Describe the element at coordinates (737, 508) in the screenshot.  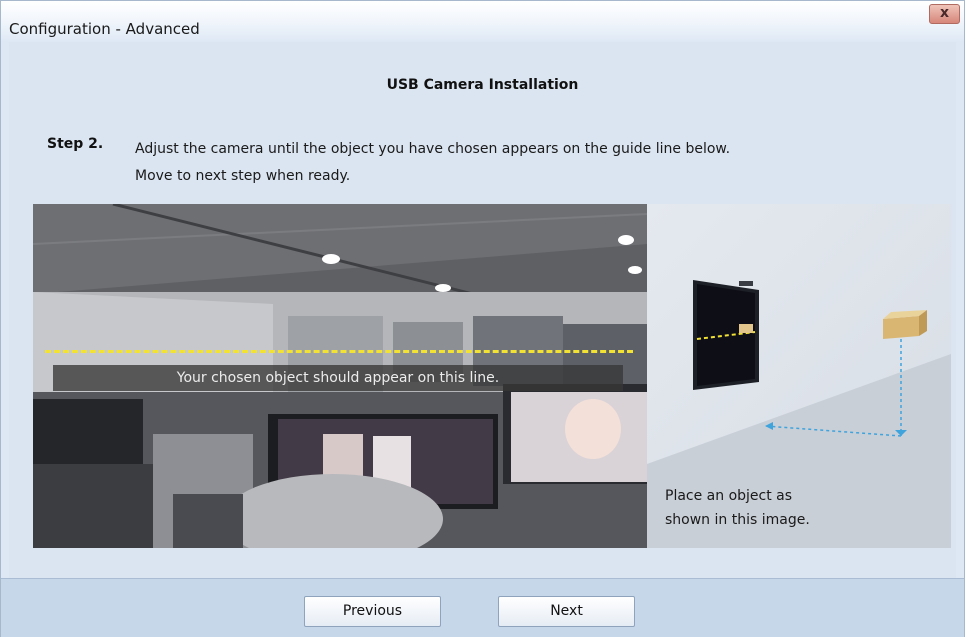
I see `guide-instructions: Place an object as shown in this image.` at that location.